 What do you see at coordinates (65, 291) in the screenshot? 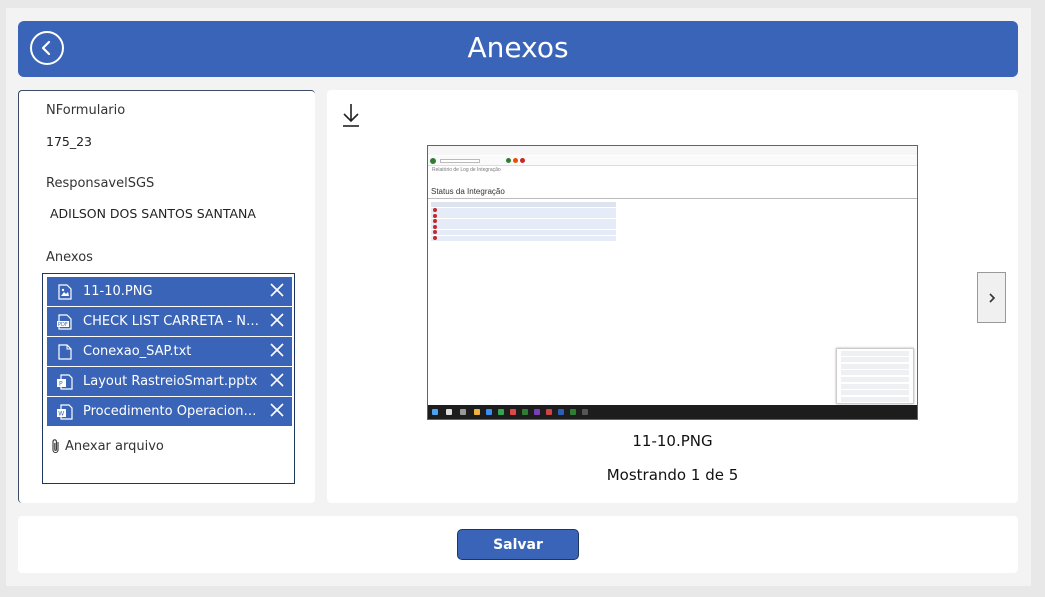
I see `image-file-icon` at bounding box center [65, 291].